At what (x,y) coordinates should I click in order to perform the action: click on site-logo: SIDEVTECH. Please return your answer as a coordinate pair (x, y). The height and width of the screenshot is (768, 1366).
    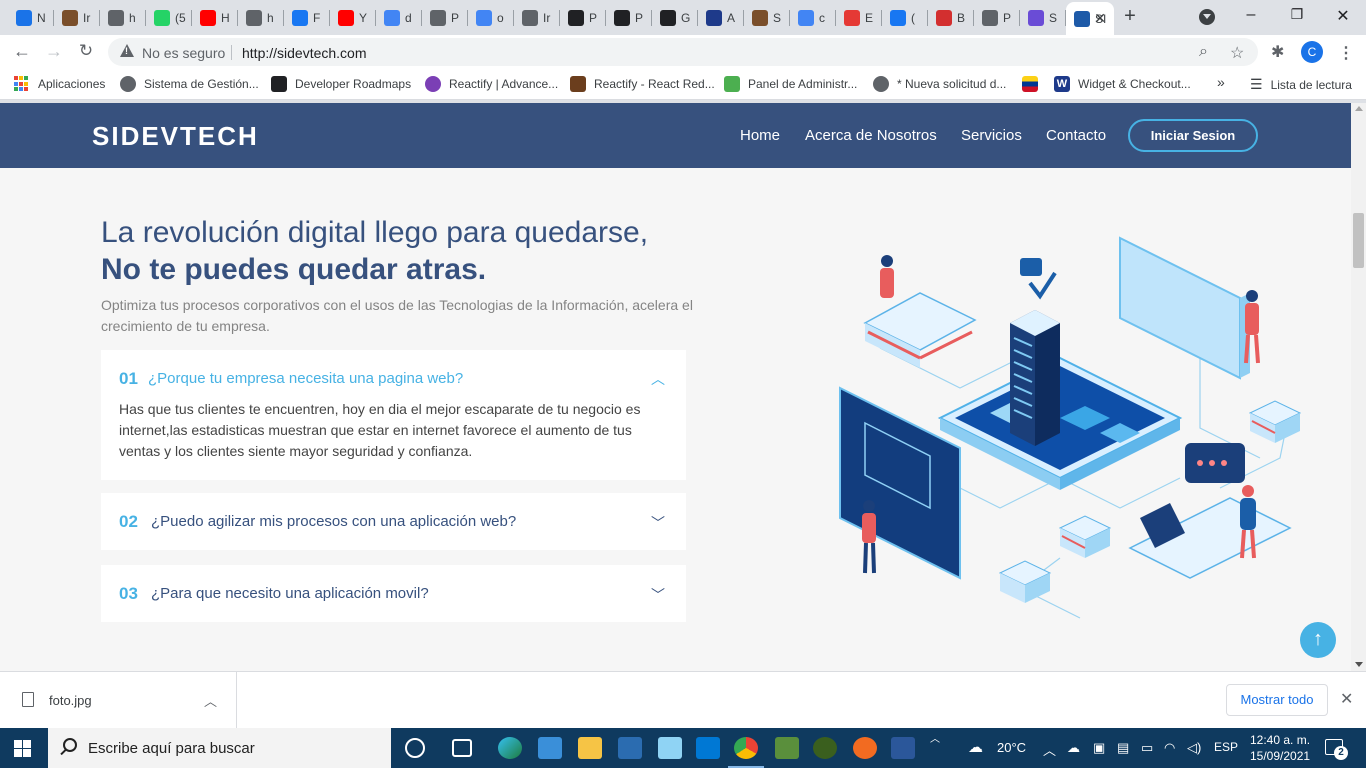
    Looking at the image, I should click on (175, 136).